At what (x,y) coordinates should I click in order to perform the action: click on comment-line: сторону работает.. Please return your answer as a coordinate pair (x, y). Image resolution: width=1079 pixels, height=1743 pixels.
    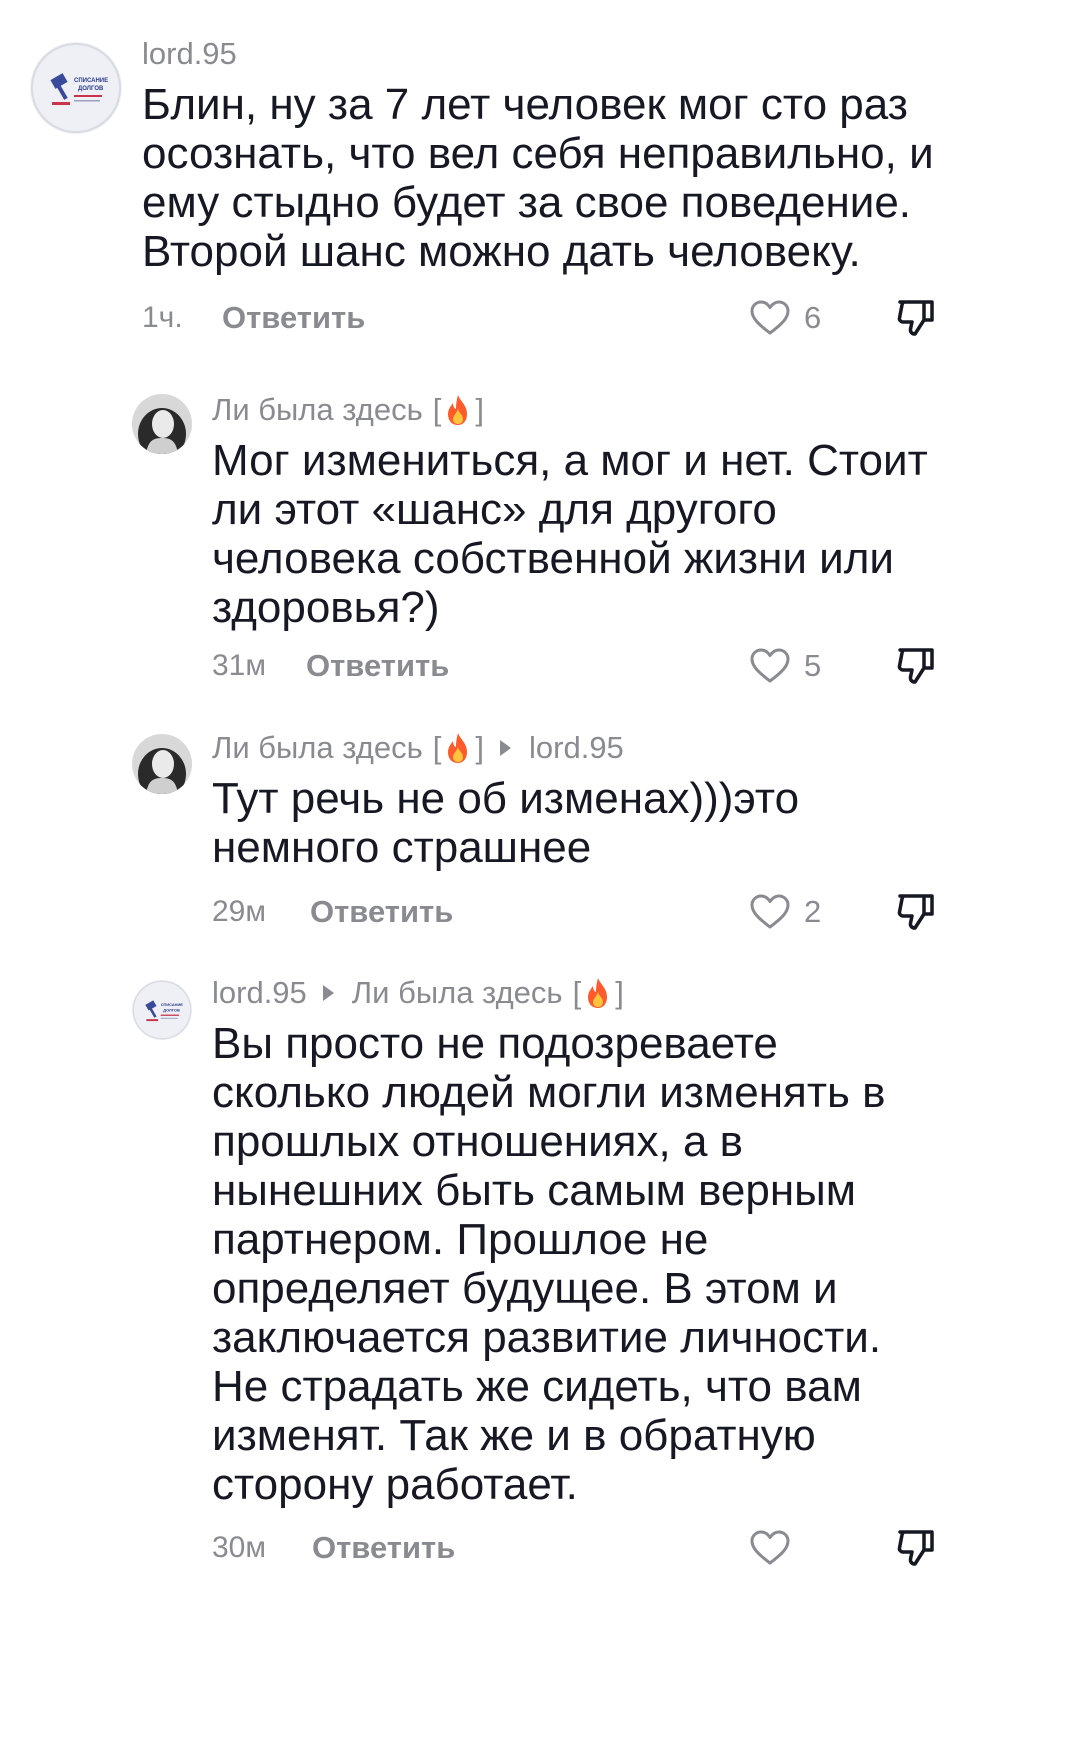
    Looking at the image, I should click on (395, 1484).